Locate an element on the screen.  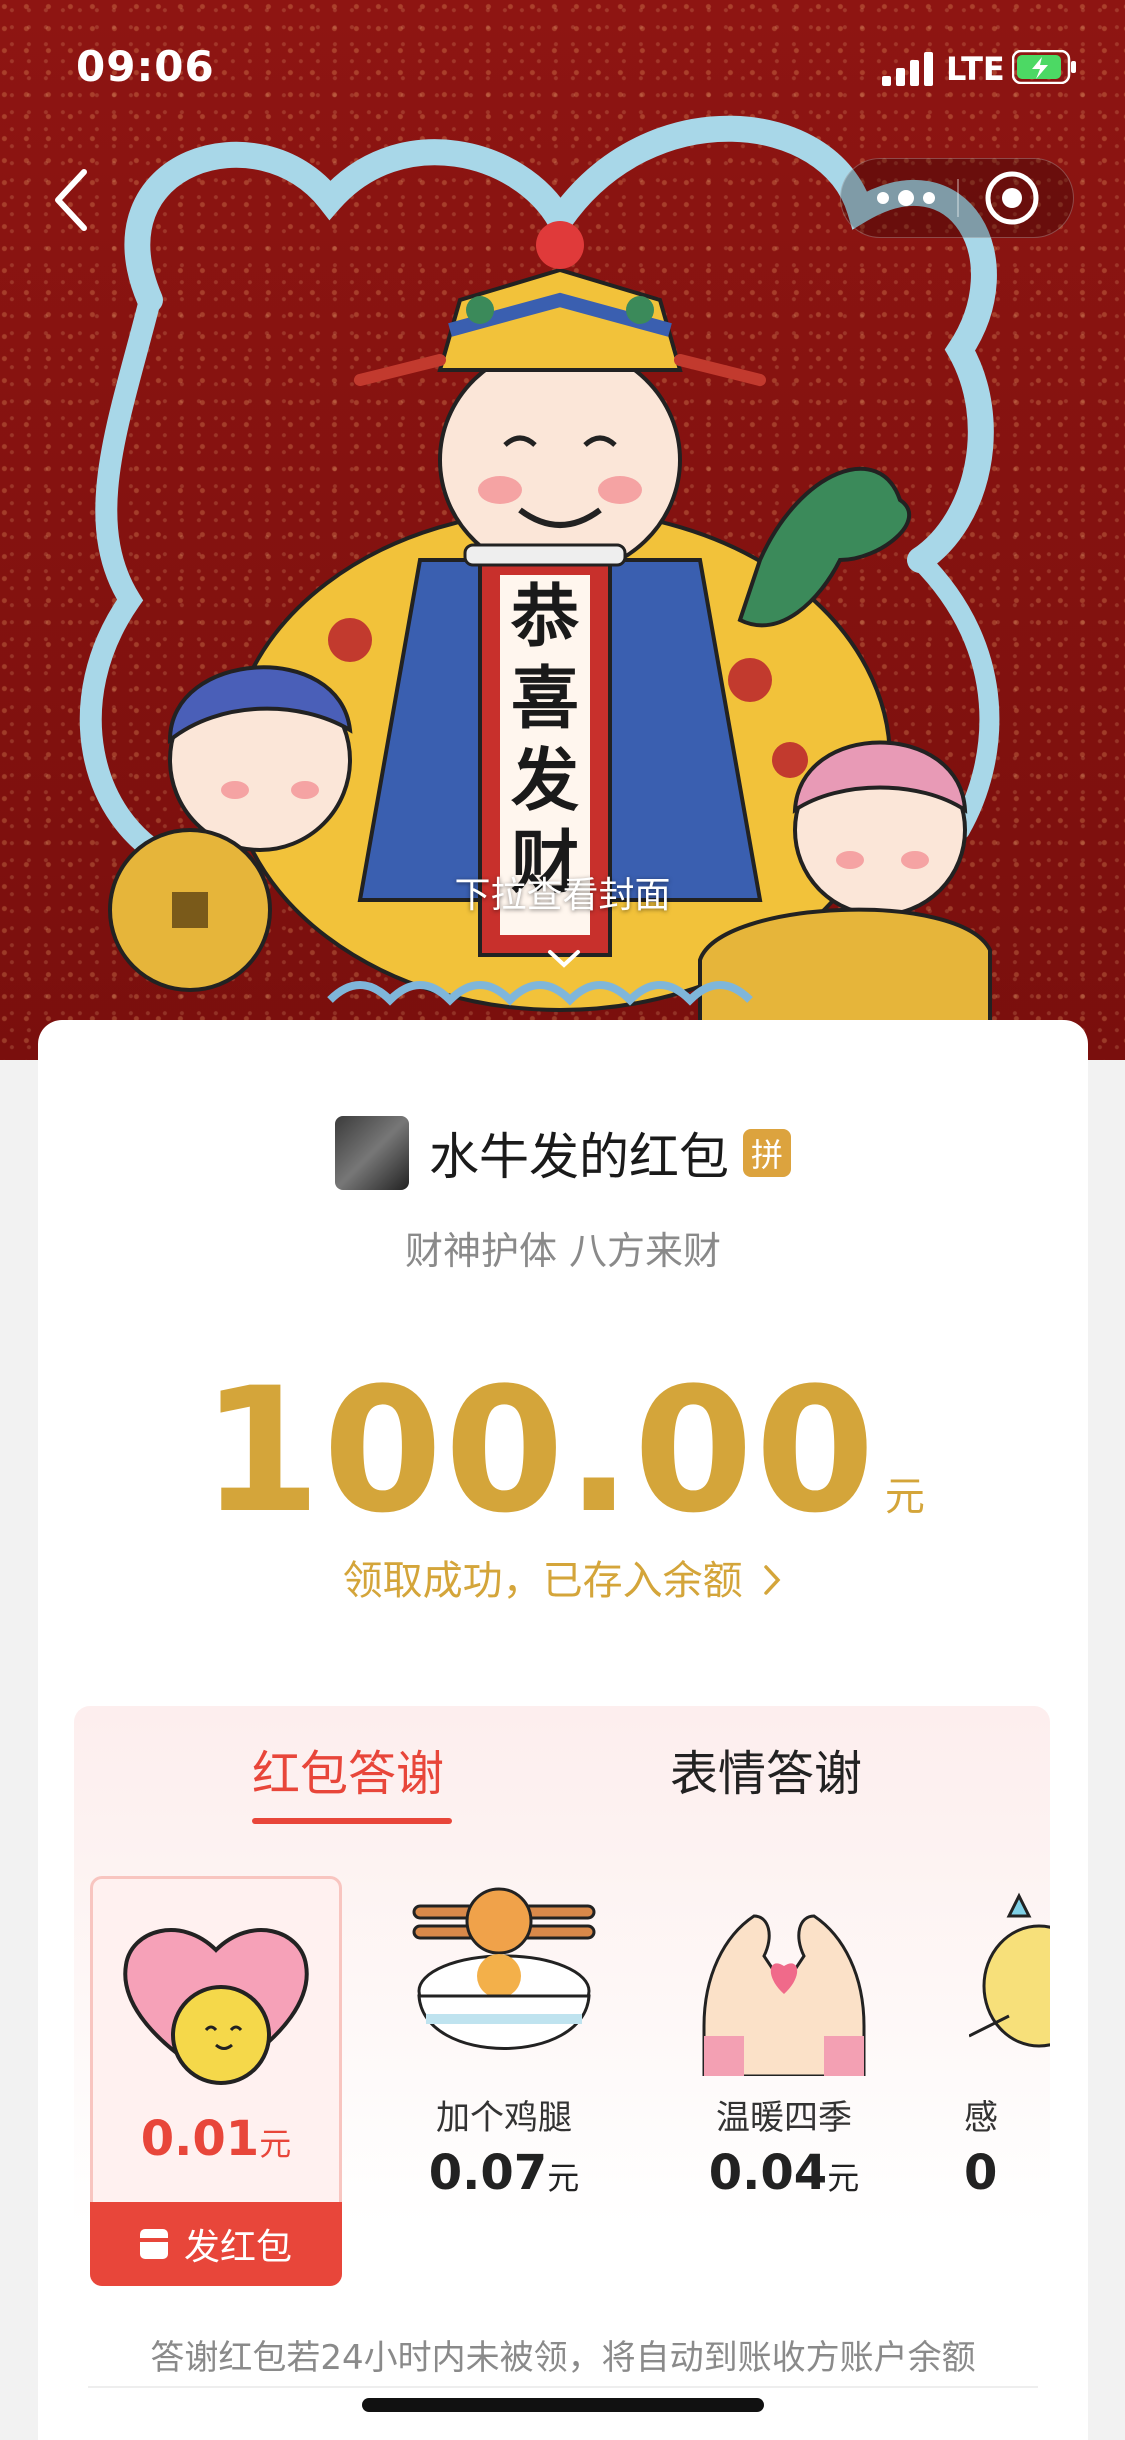
target-icon is located at coordinates (1012, 198).